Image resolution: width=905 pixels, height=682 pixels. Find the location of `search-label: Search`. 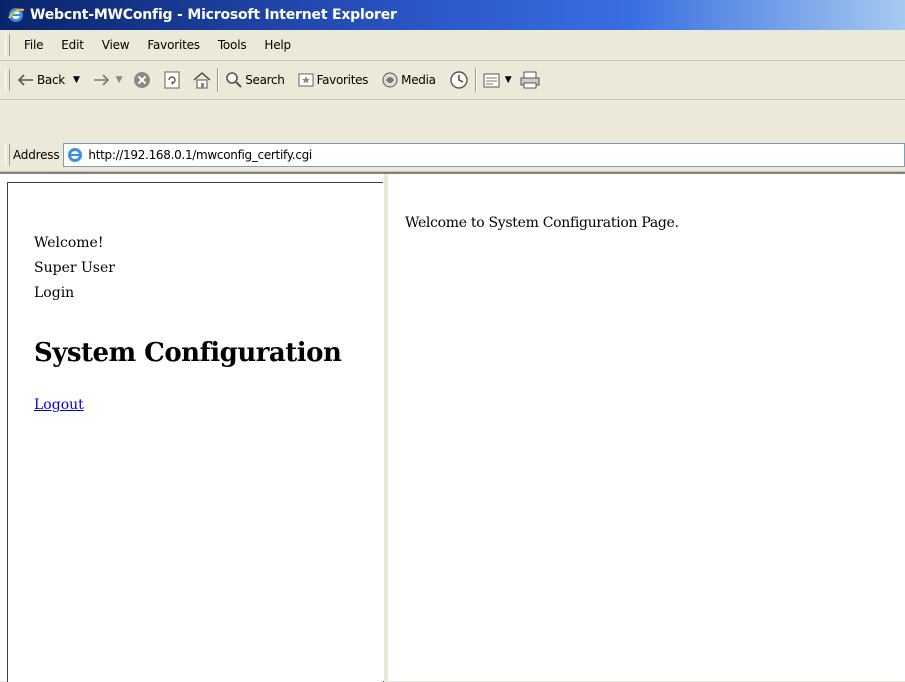

search-label: Search is located at coordinates (265, 80).